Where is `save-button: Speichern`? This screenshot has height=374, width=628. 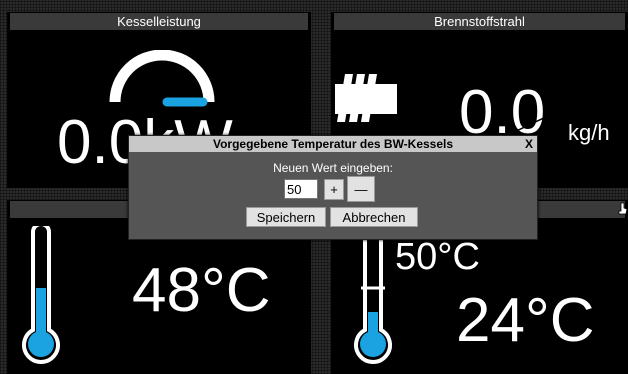 save-button: Speichern is located at coordinates (286, 217).